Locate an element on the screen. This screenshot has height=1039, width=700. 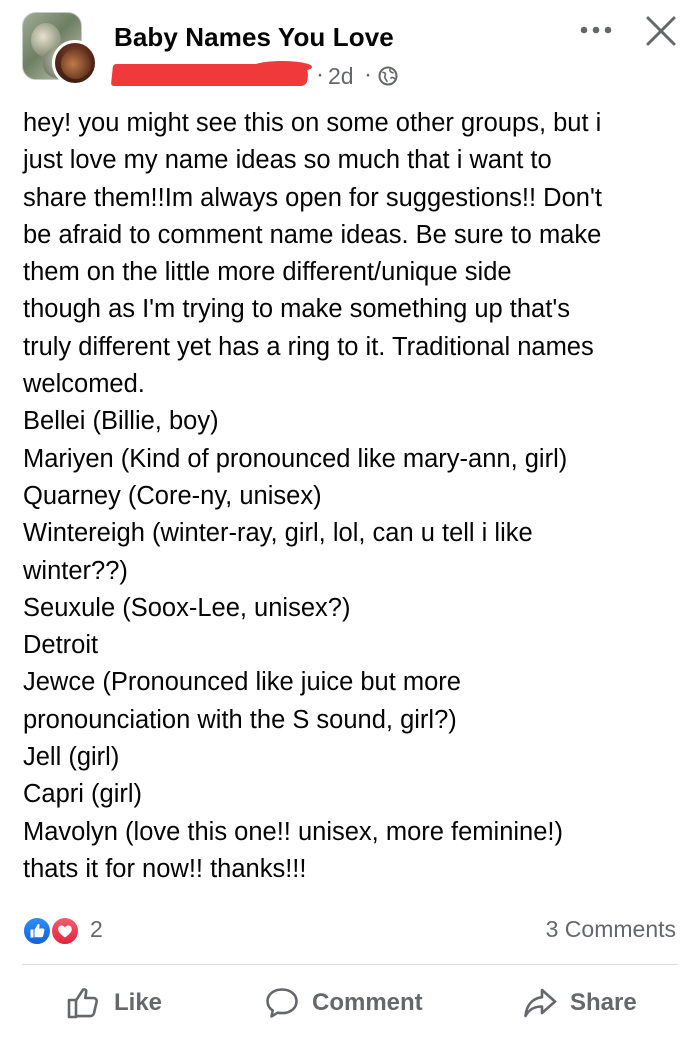
post-timestamp: 2d is located at coordinates (341, 76).